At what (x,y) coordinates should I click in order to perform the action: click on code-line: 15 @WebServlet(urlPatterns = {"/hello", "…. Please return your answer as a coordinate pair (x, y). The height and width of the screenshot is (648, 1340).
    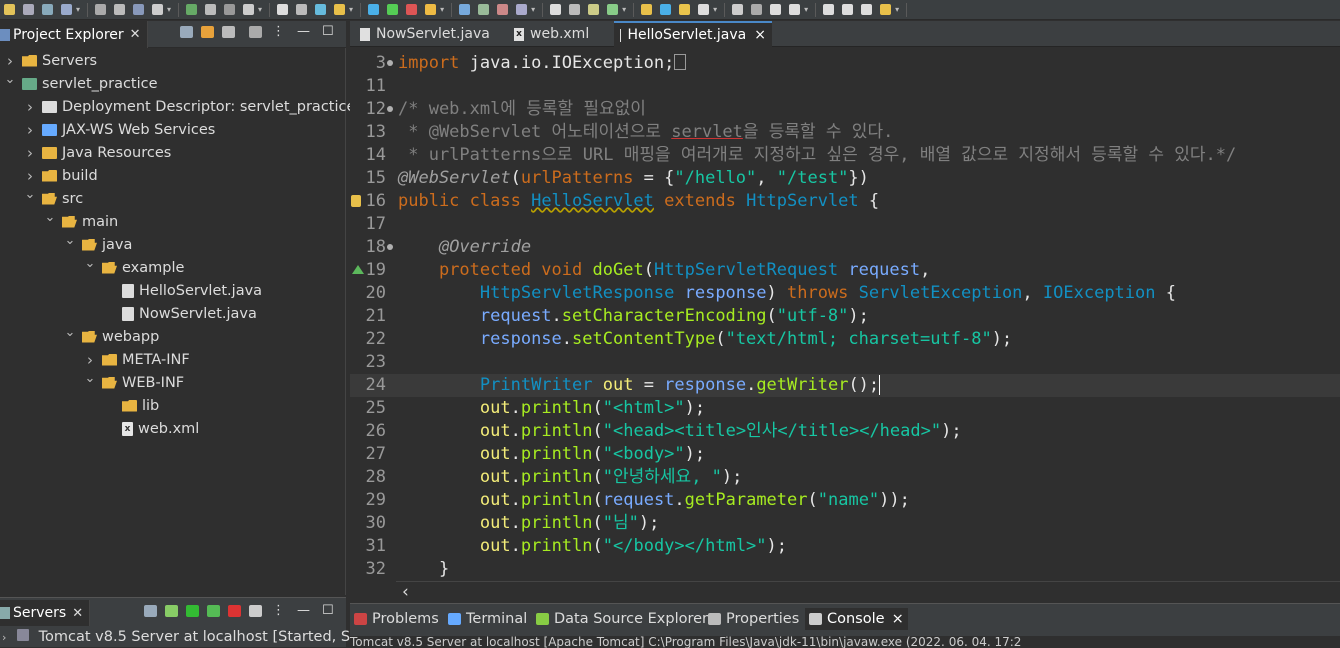
    Looking at the image, I should click on (845, 178).